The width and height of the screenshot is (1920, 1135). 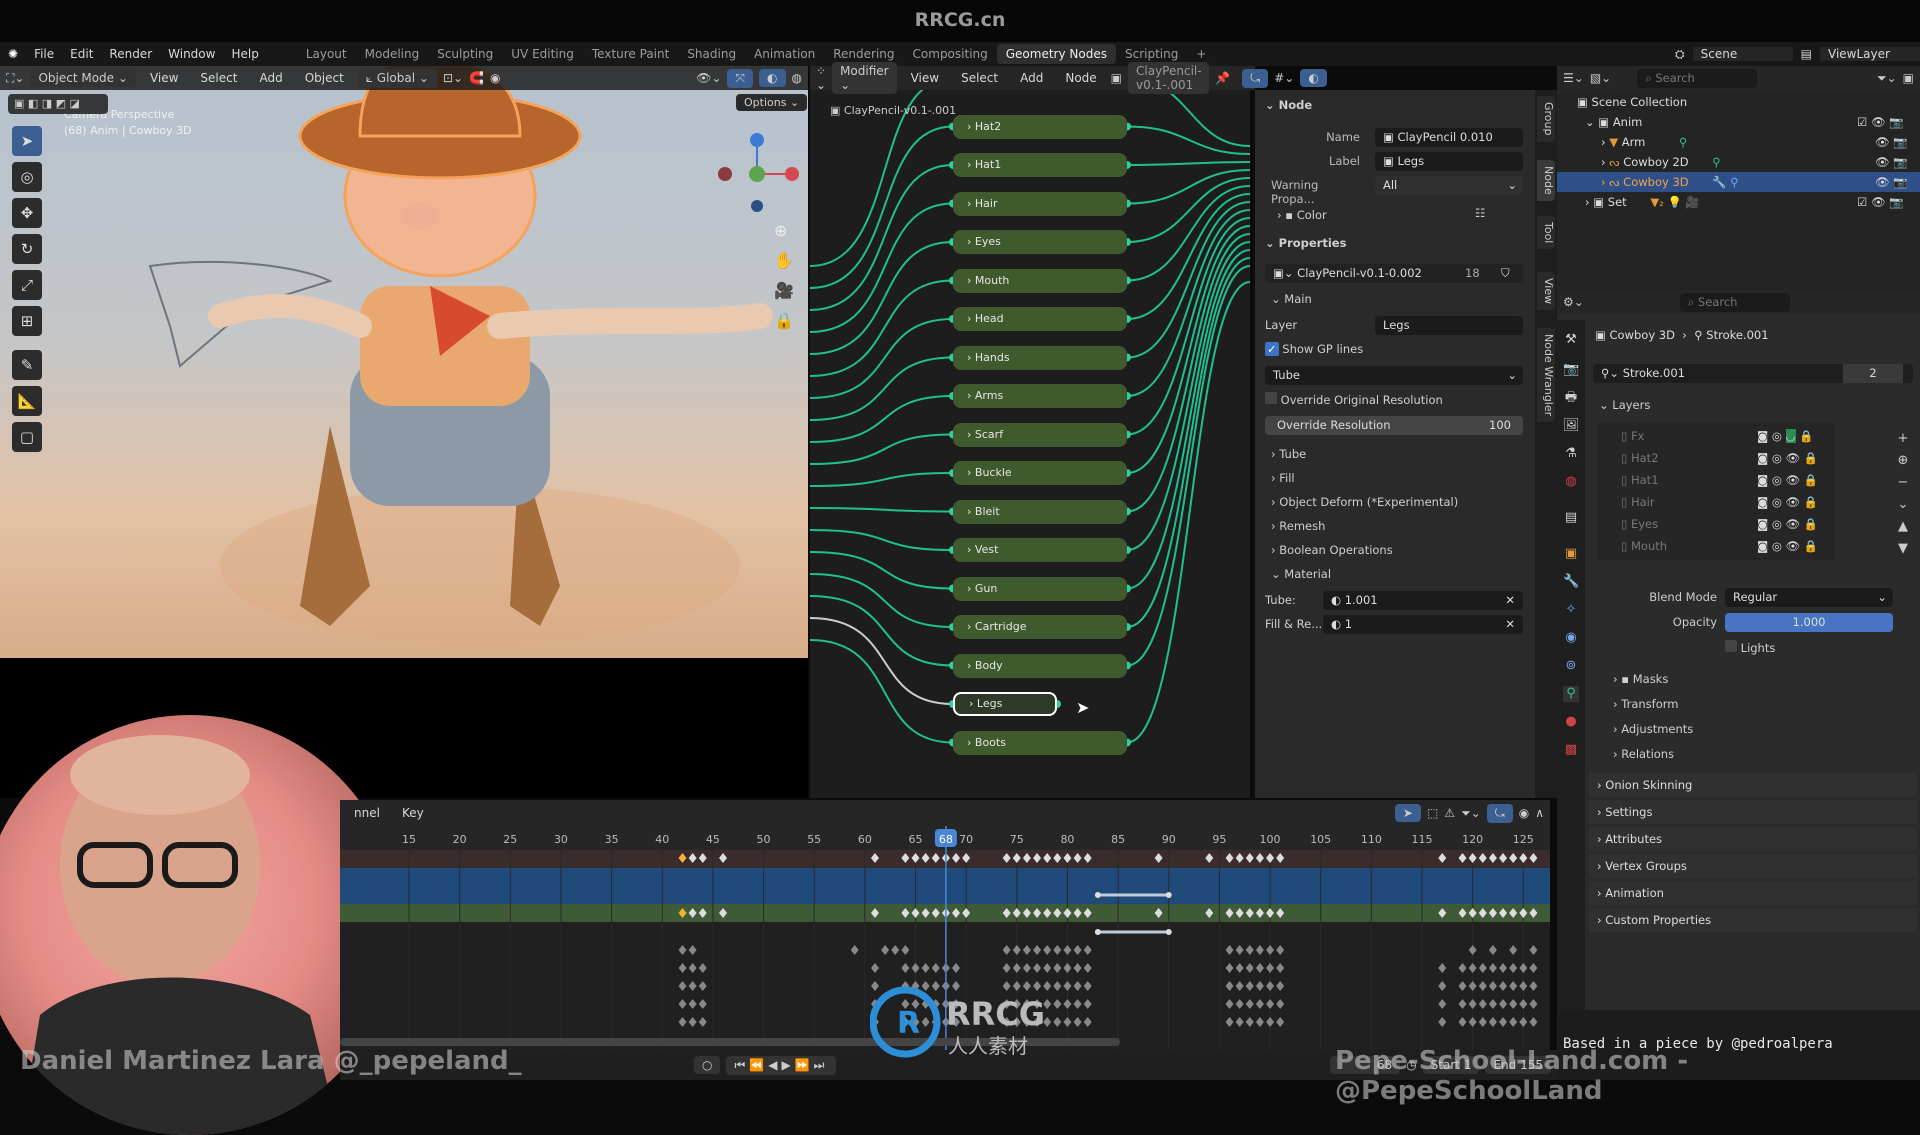 I want to click on panel-settings: › Settings, so click(x=1753, y=812).